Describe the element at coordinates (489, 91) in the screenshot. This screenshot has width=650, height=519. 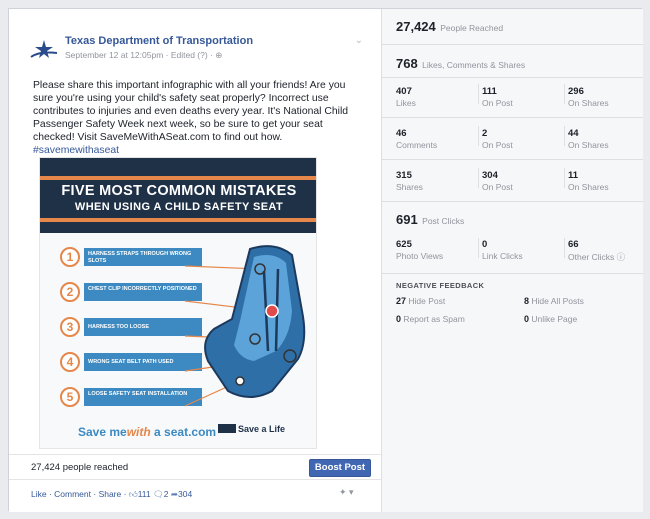
I see `likes-on-post: 111` at that location.